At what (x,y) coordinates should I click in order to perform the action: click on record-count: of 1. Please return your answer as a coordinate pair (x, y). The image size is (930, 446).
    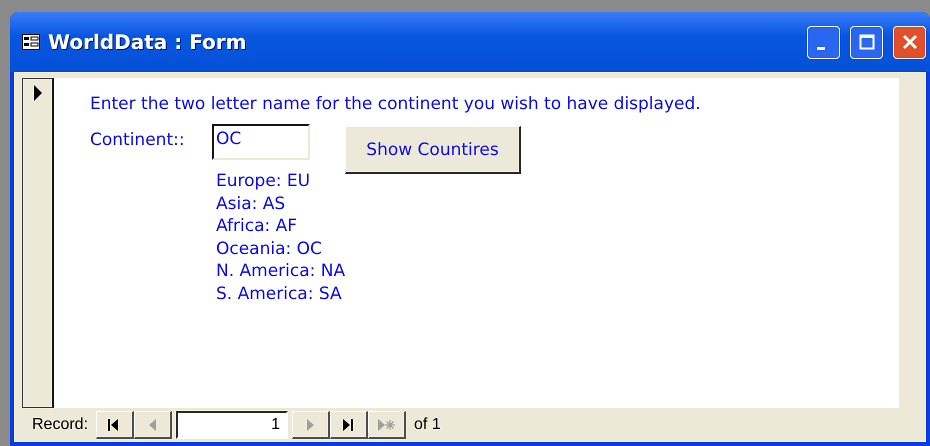
    Looking at the image, I should click on (427, 425).